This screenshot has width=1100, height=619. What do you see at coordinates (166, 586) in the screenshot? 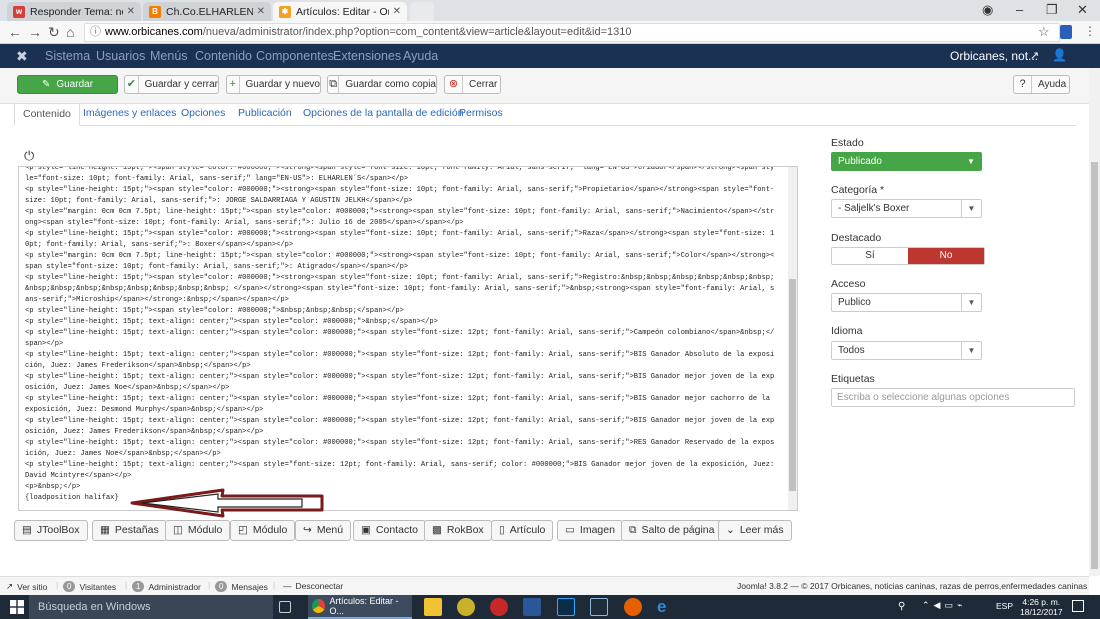
I see `admin-status: 1 Administrador` at bounding box center [166, 586].